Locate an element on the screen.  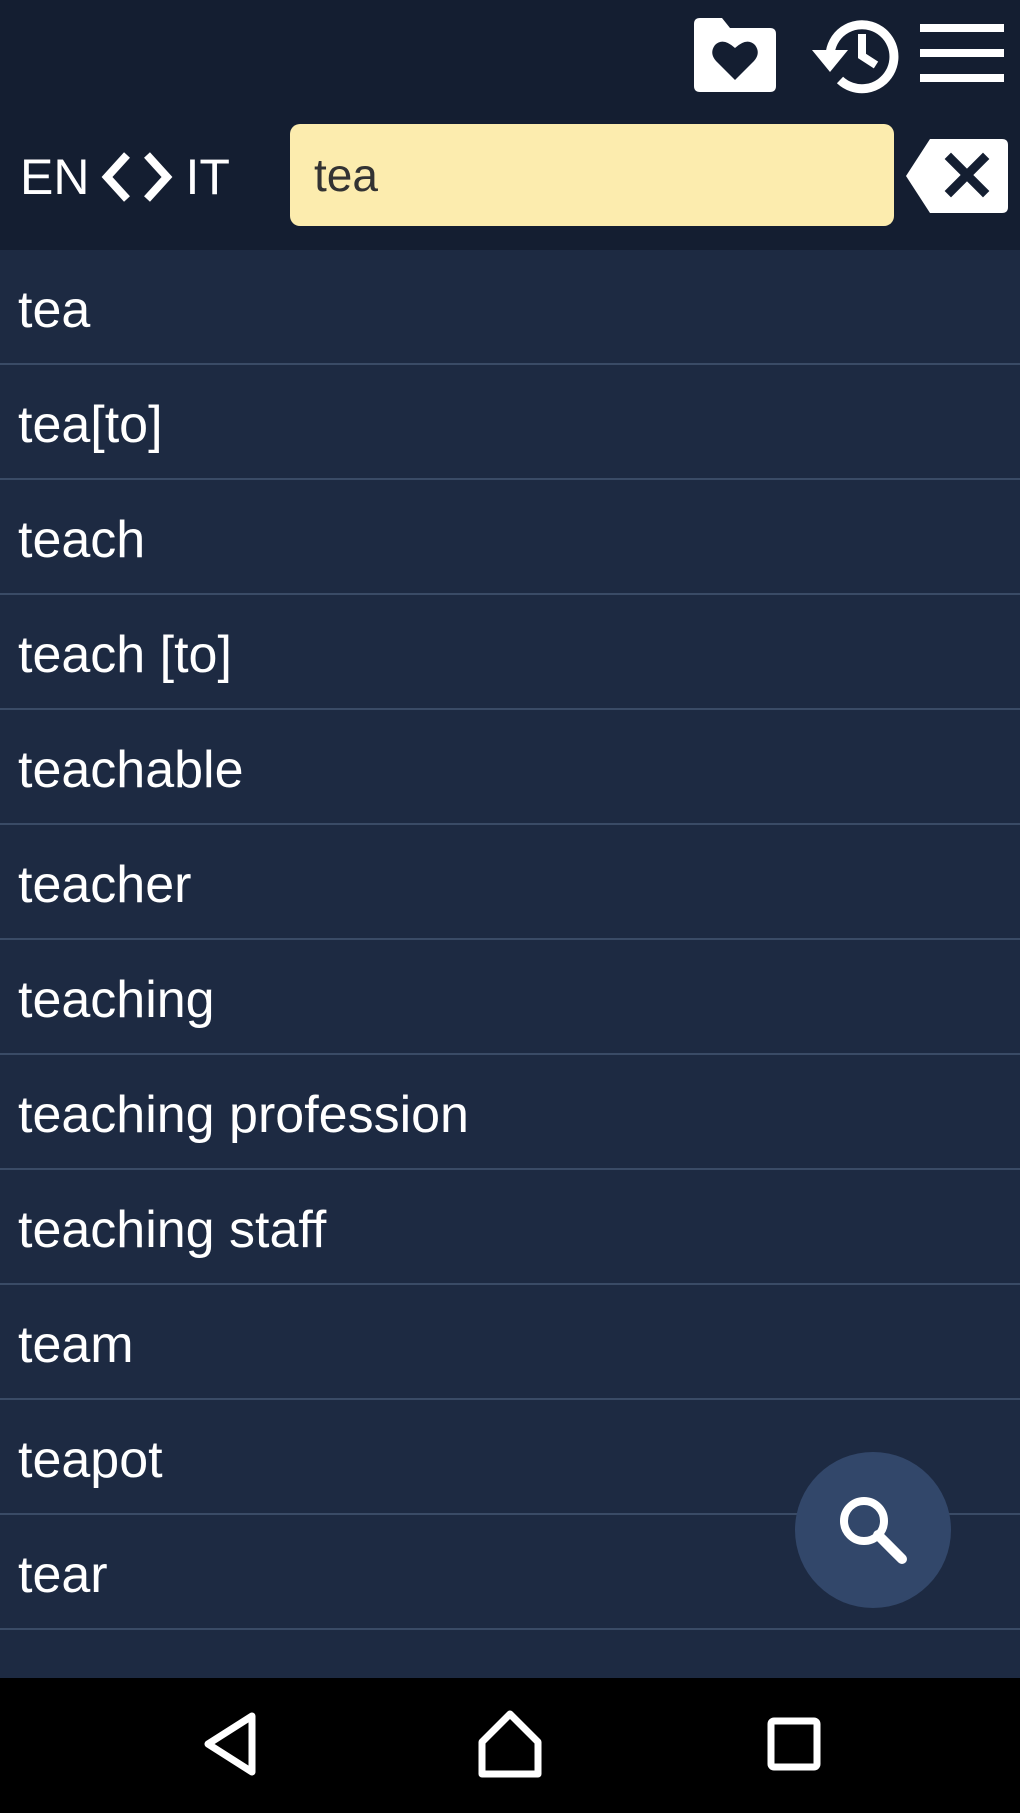
result-item: tea is located at coordinates (510, 307).